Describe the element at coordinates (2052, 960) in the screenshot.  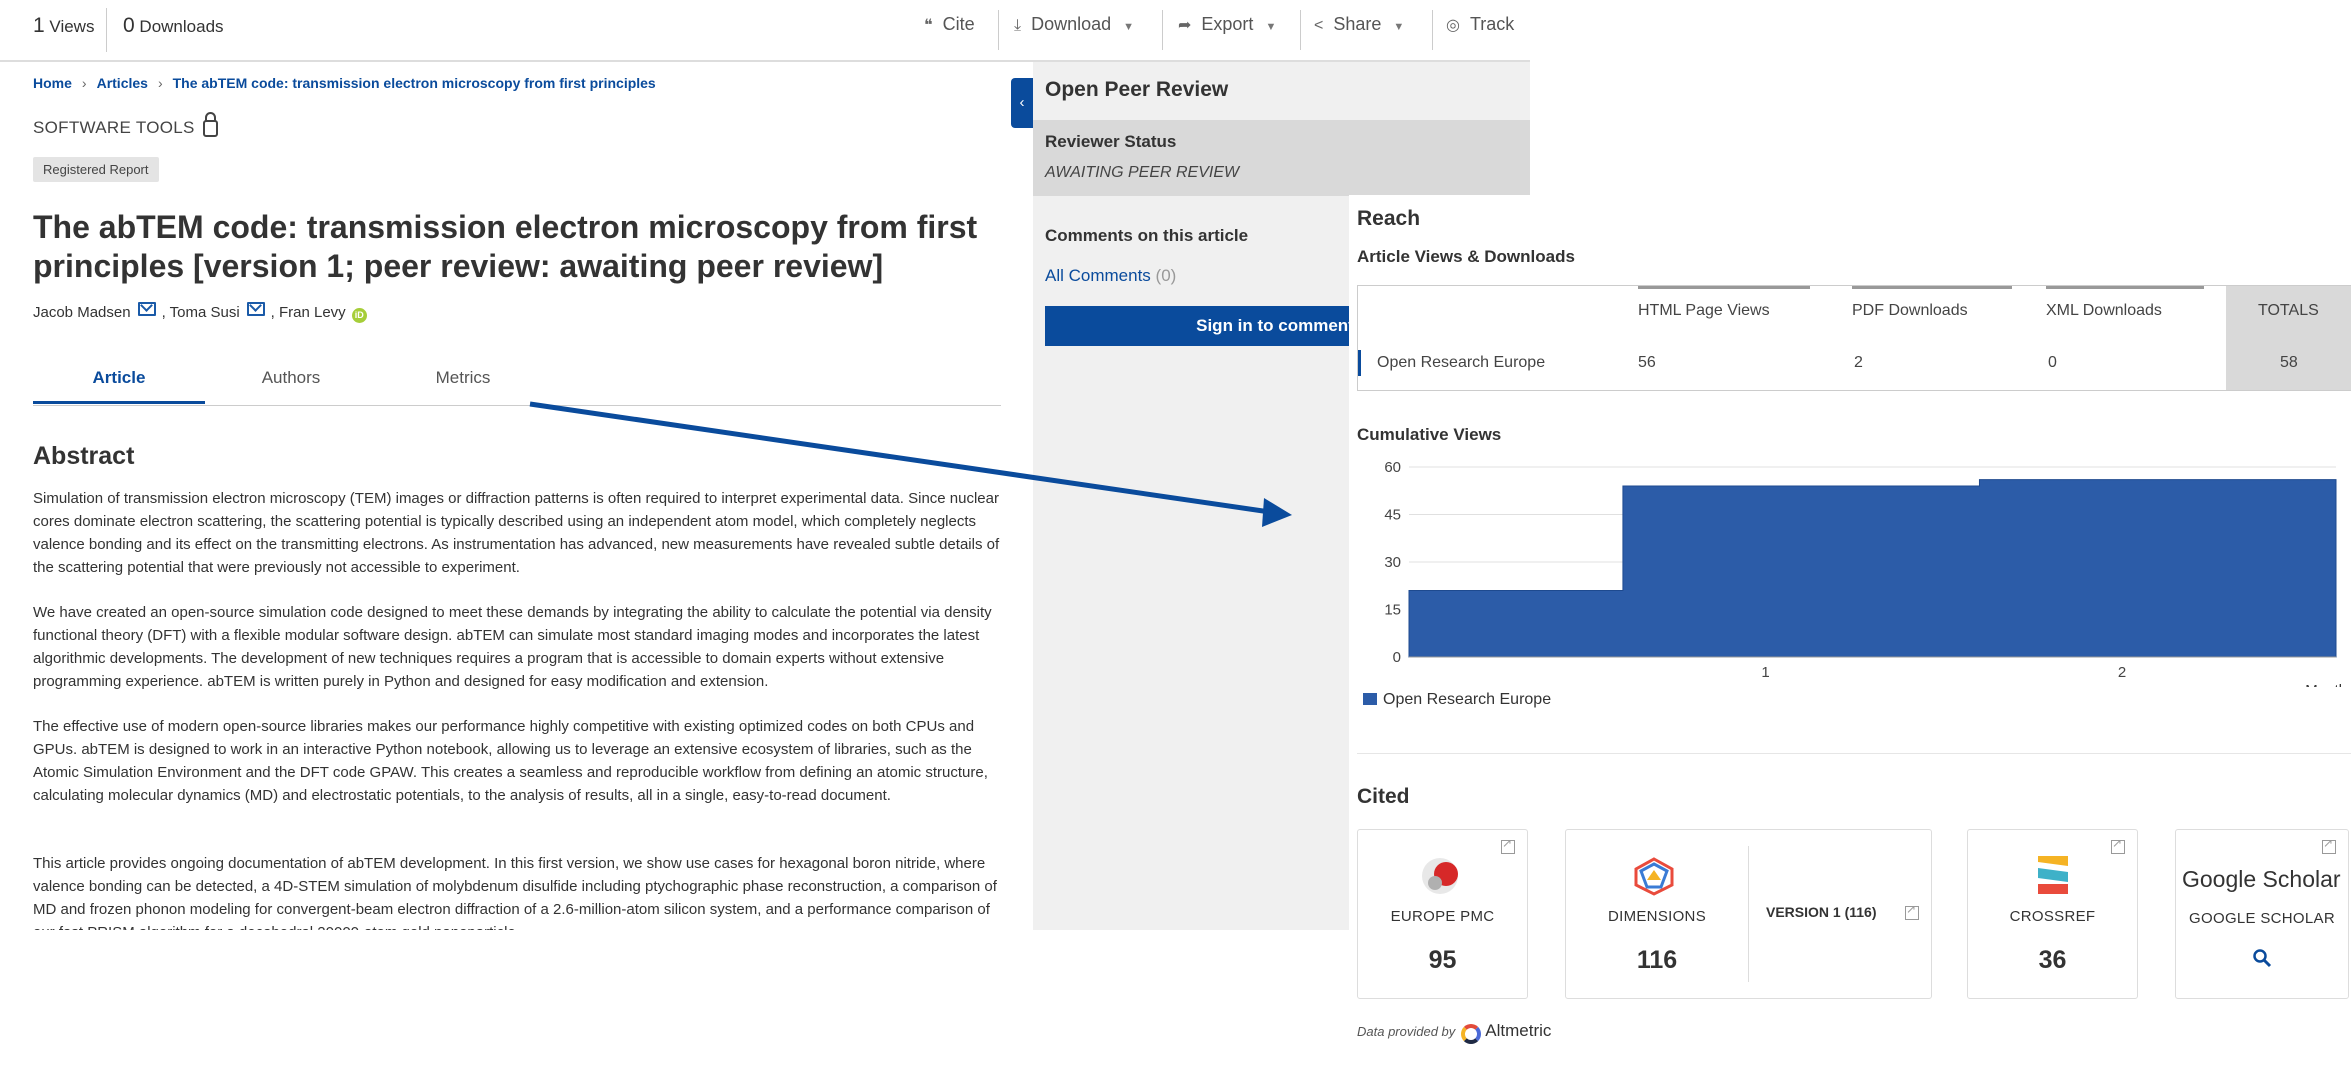
I see `crossref-count: 36` at that location.